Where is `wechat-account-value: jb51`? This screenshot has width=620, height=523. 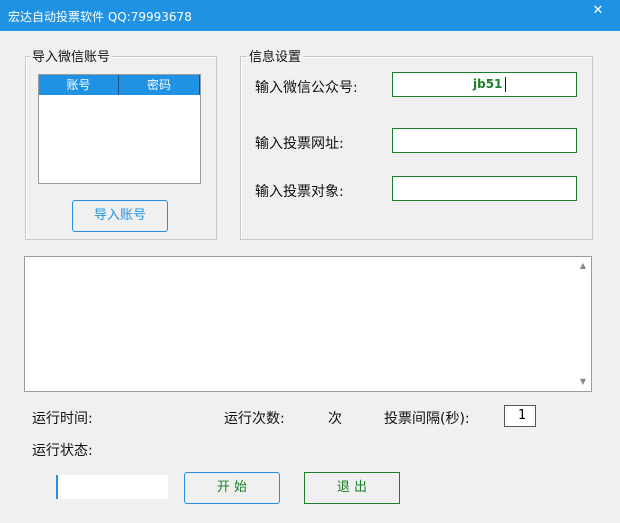
wechat-account-value: jb51 is located at coordinates (488, 84).